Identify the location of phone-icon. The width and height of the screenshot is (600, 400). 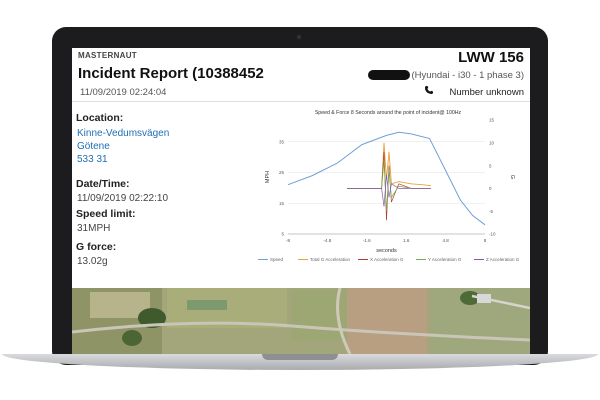
(429, 90).